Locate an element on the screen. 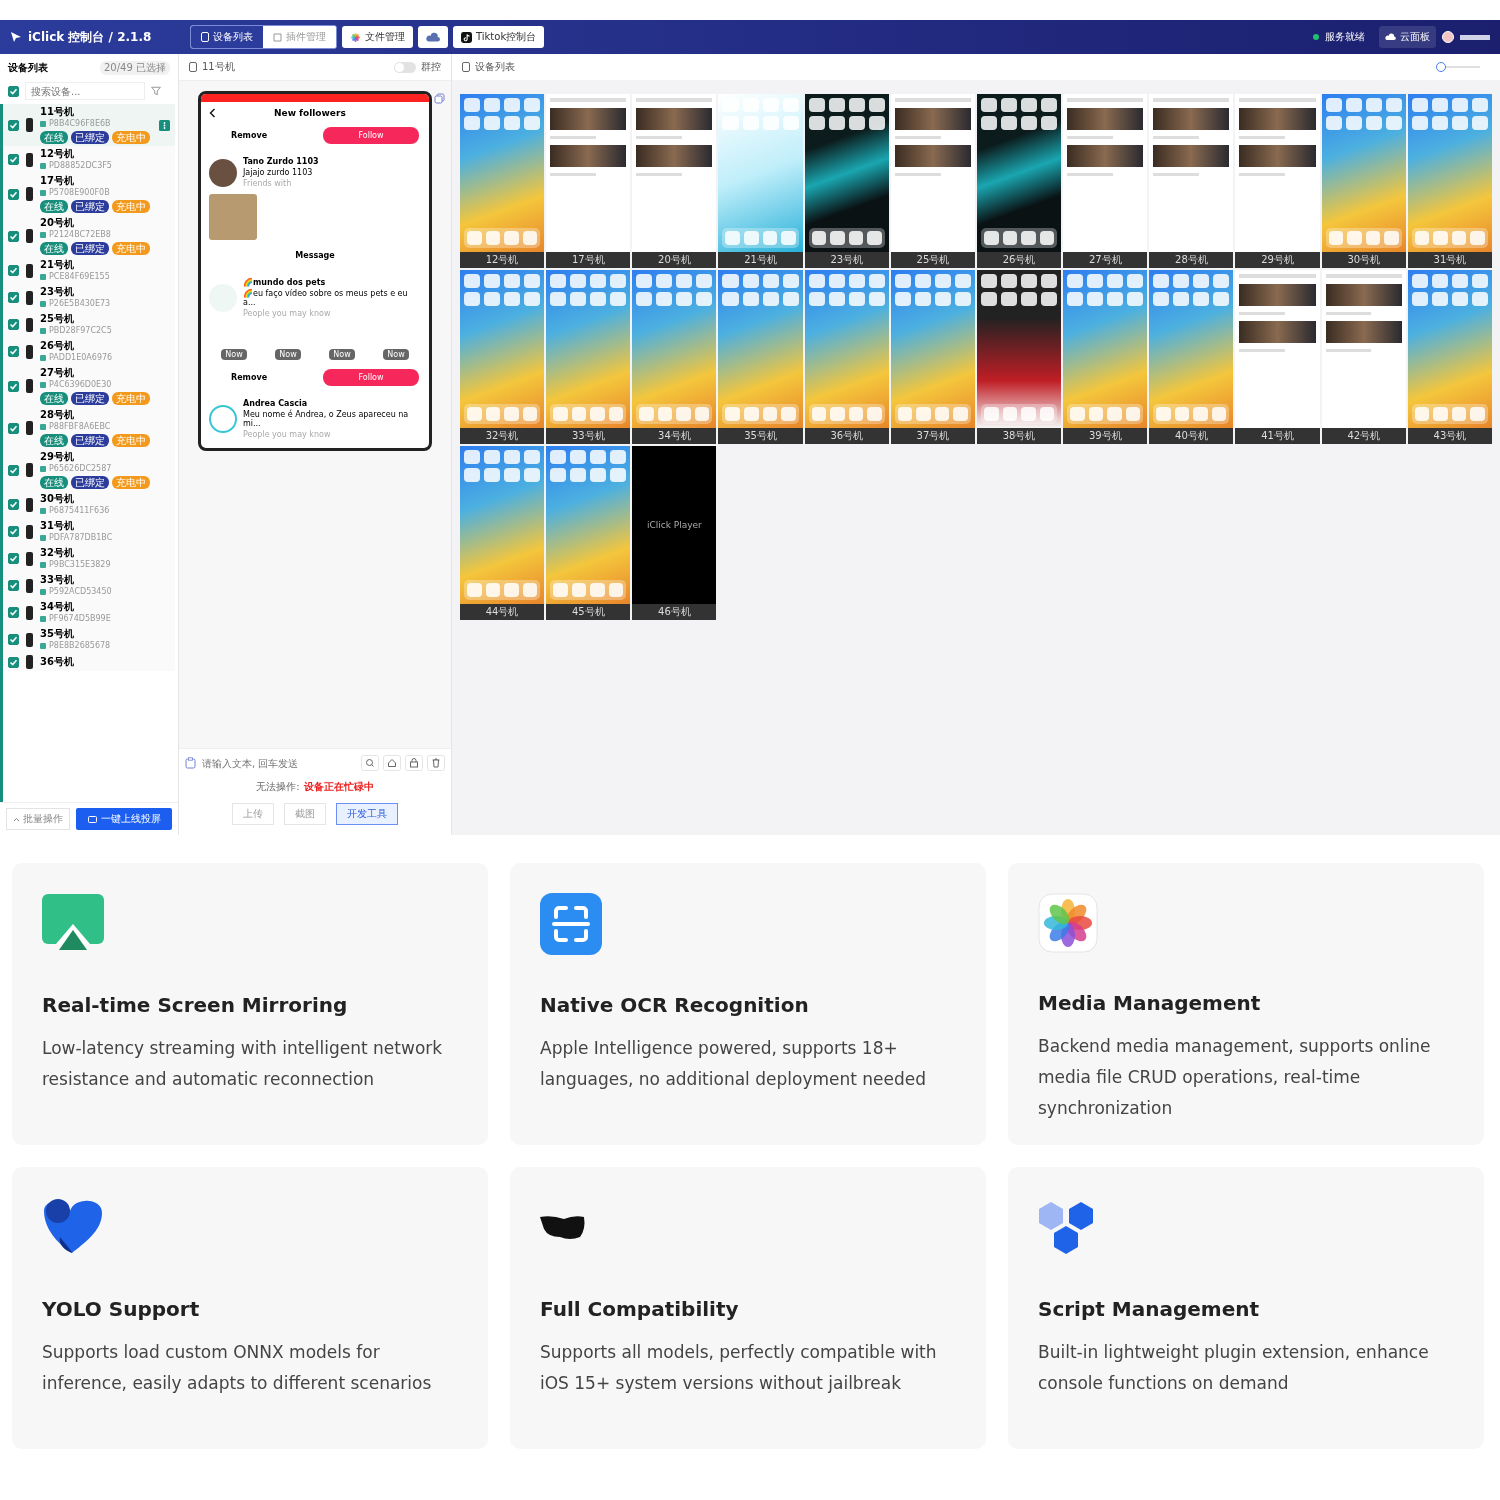 The image size is (1500, 1500). device-item: 11号机 P8B4C96F8E6B 在线 已绑定 充电中 is located at coordinates (89, 125).